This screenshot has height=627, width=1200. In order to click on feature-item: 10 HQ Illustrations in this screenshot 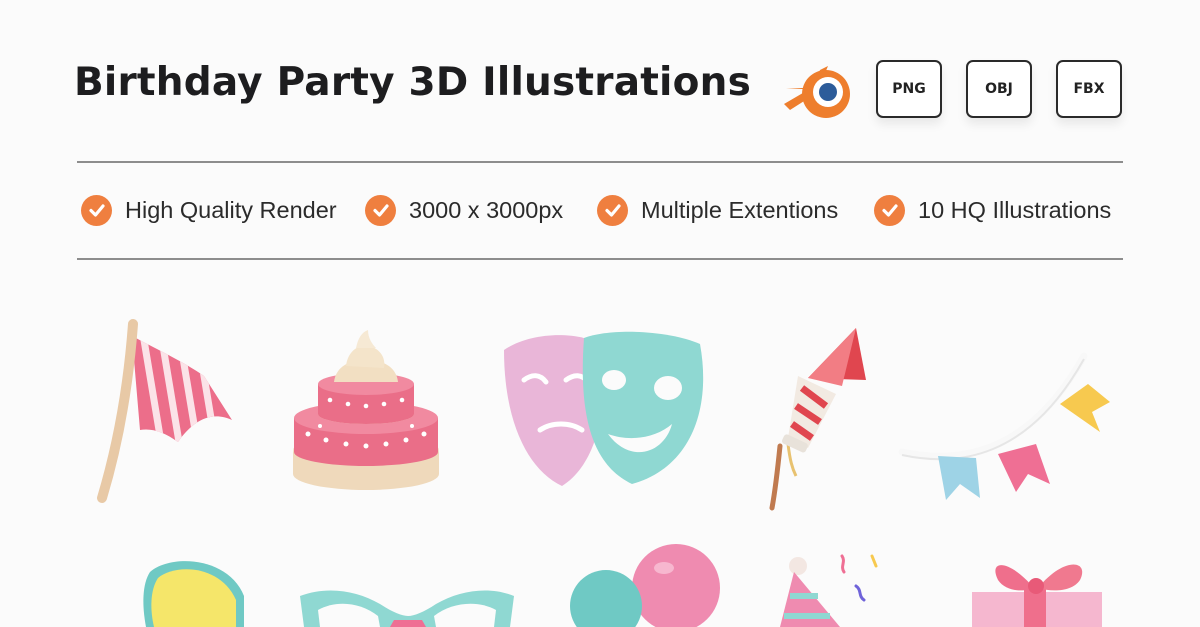, I will do `click(992, 210)`.